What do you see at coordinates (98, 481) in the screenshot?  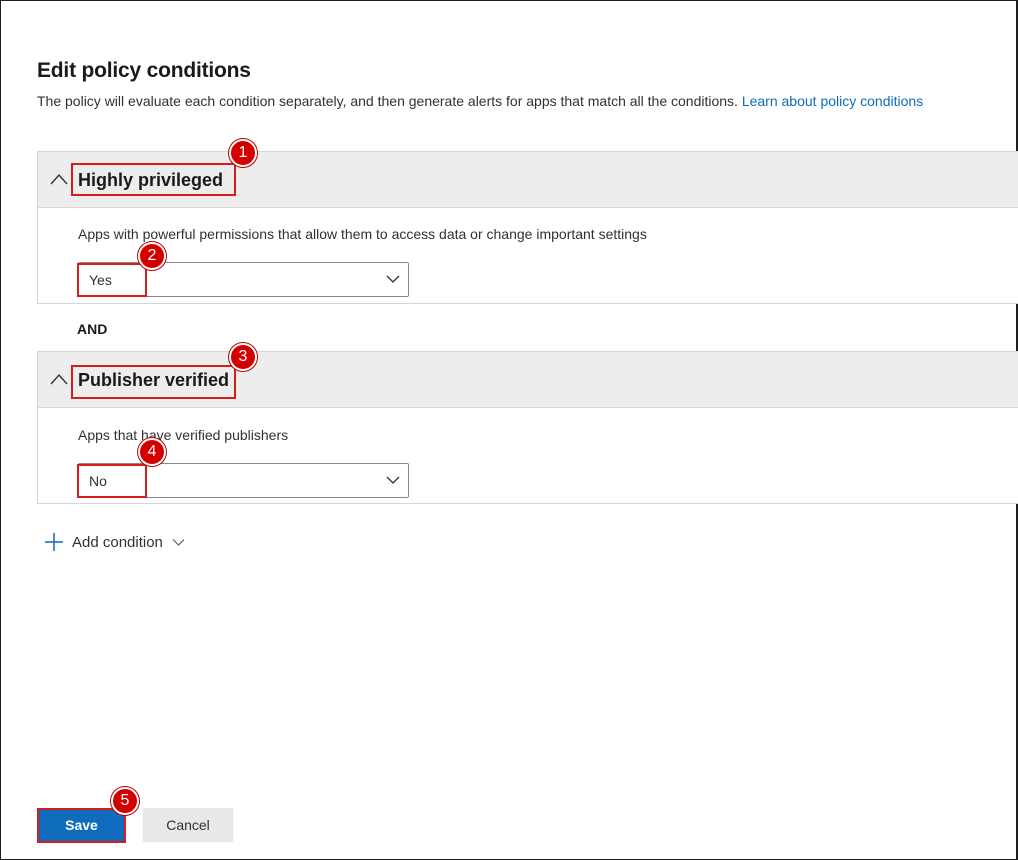 I see `dropdown-value: No` at bounding box center [98, 481].